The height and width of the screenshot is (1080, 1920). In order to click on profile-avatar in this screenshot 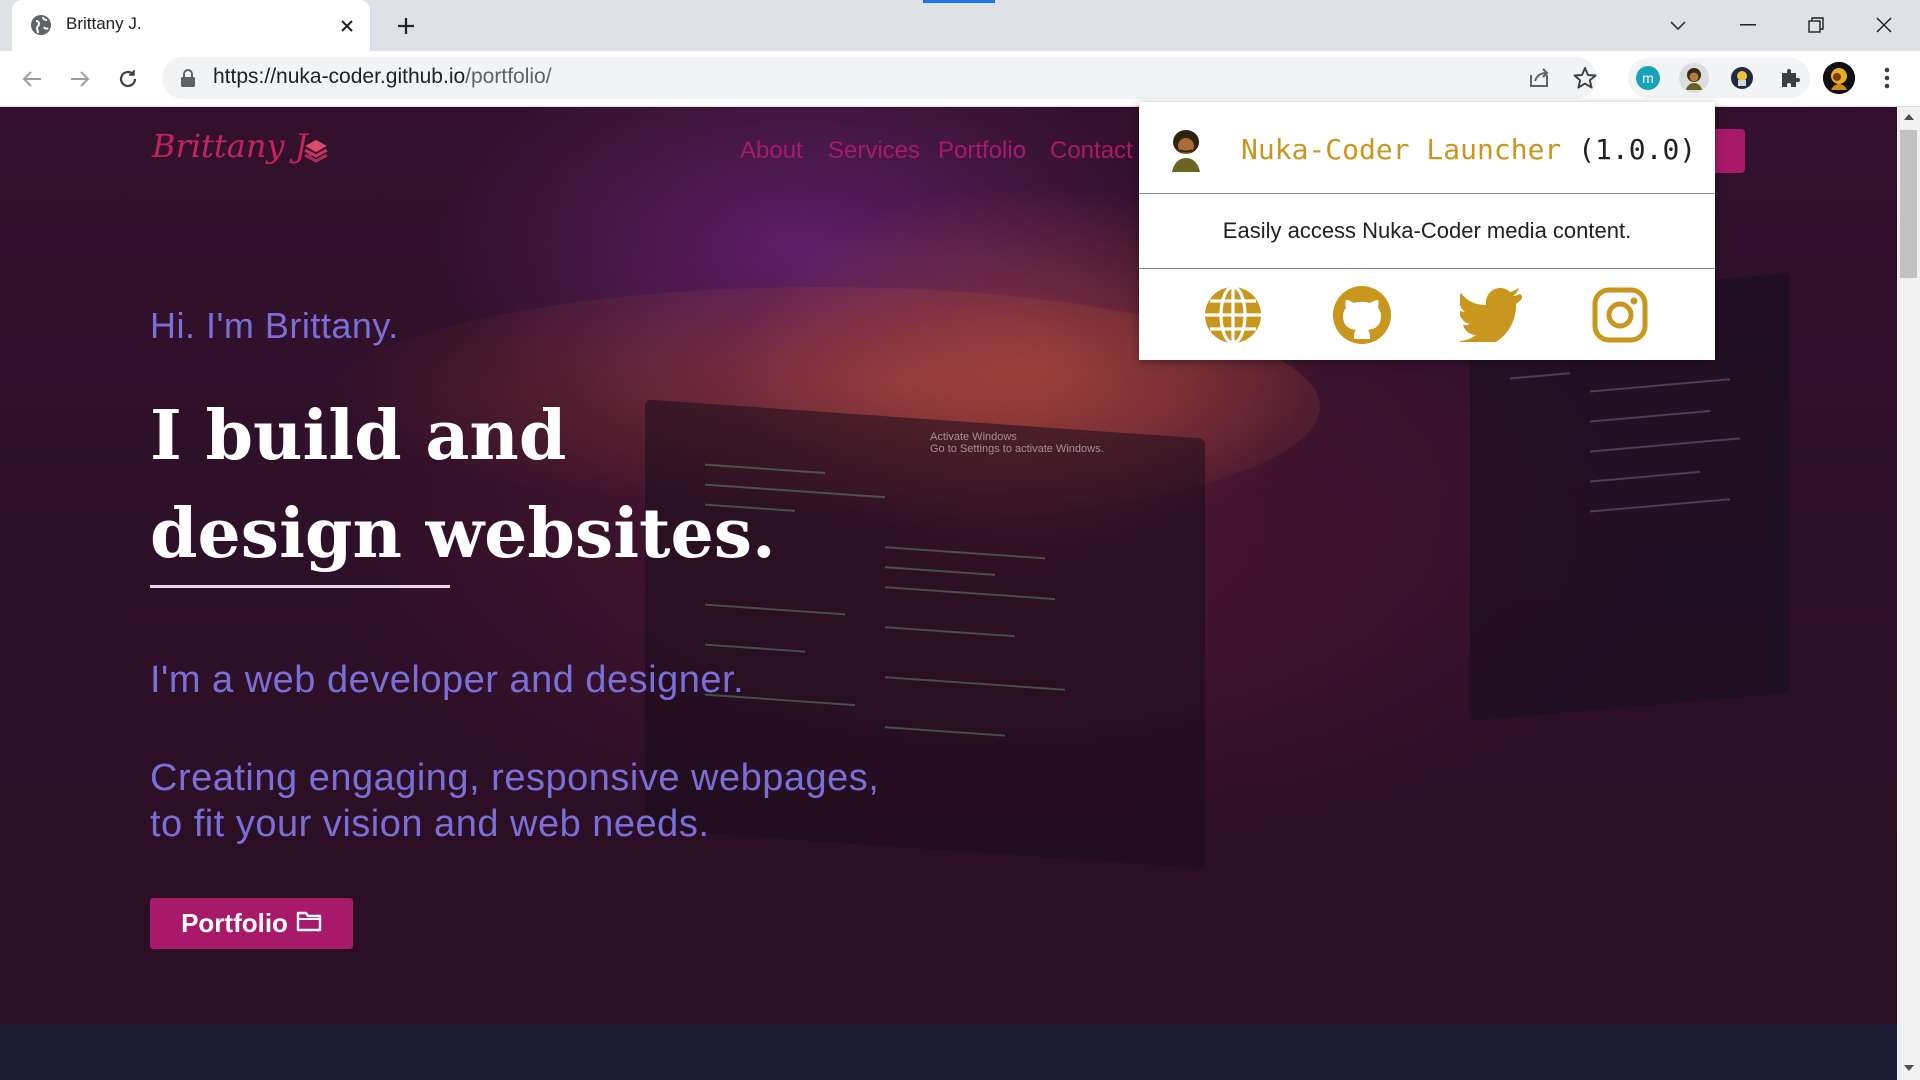, I will do `click(1839, 78)`.